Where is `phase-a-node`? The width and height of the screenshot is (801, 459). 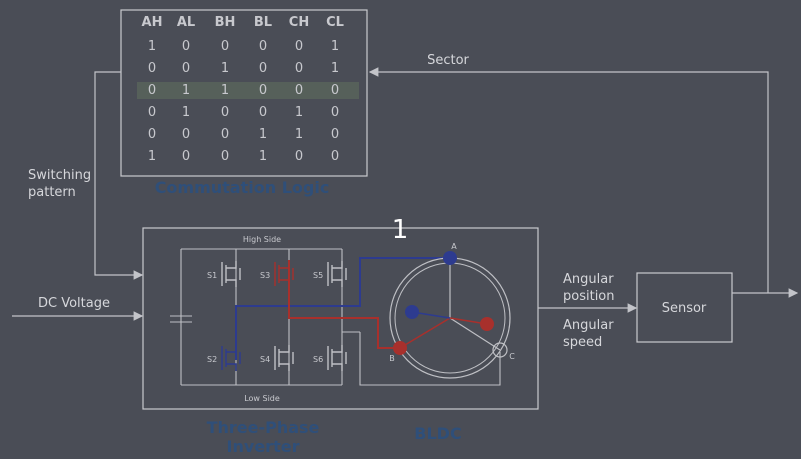
phase-a-node is located at coordinates (450, 258).